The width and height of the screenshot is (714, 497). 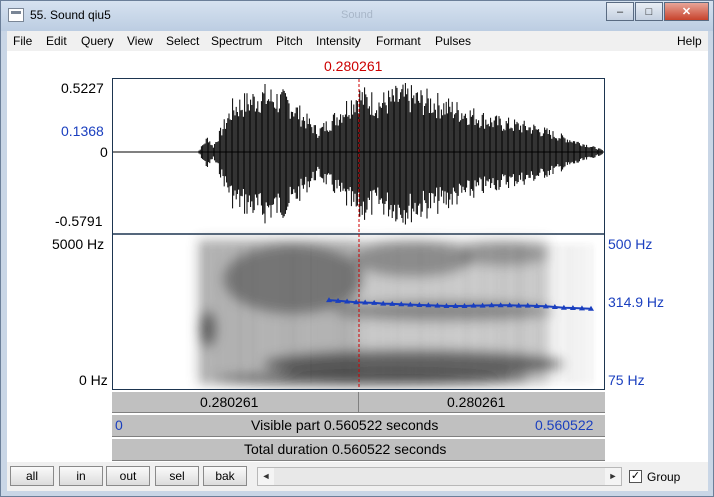 What do you see at coordinates (635, 476) in the screenshot?
I see `group-checkbox: ✓` at bounding box center [635, 476].